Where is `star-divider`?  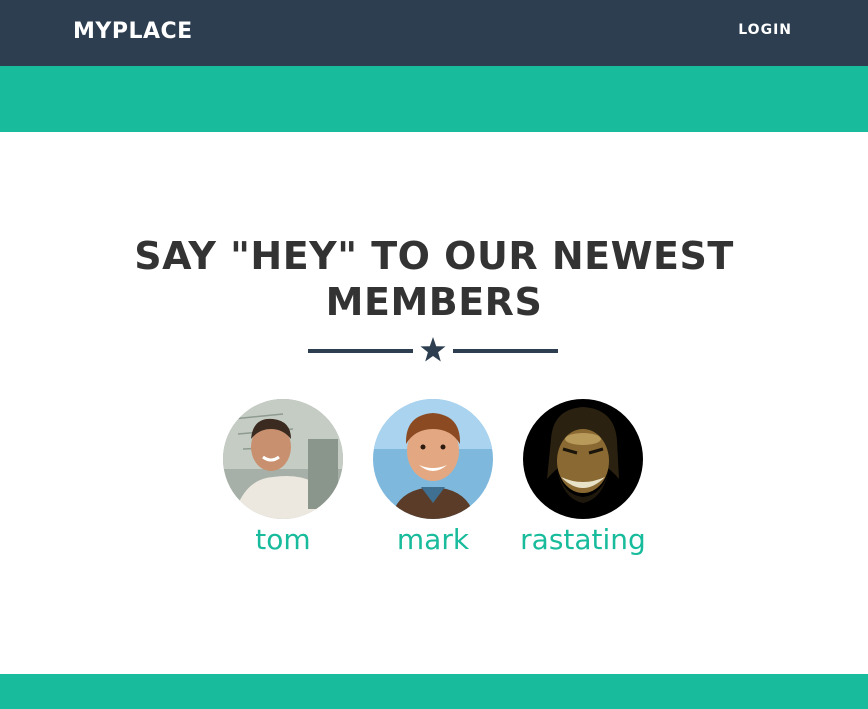
star-divider is located at coordinates (433, 351).